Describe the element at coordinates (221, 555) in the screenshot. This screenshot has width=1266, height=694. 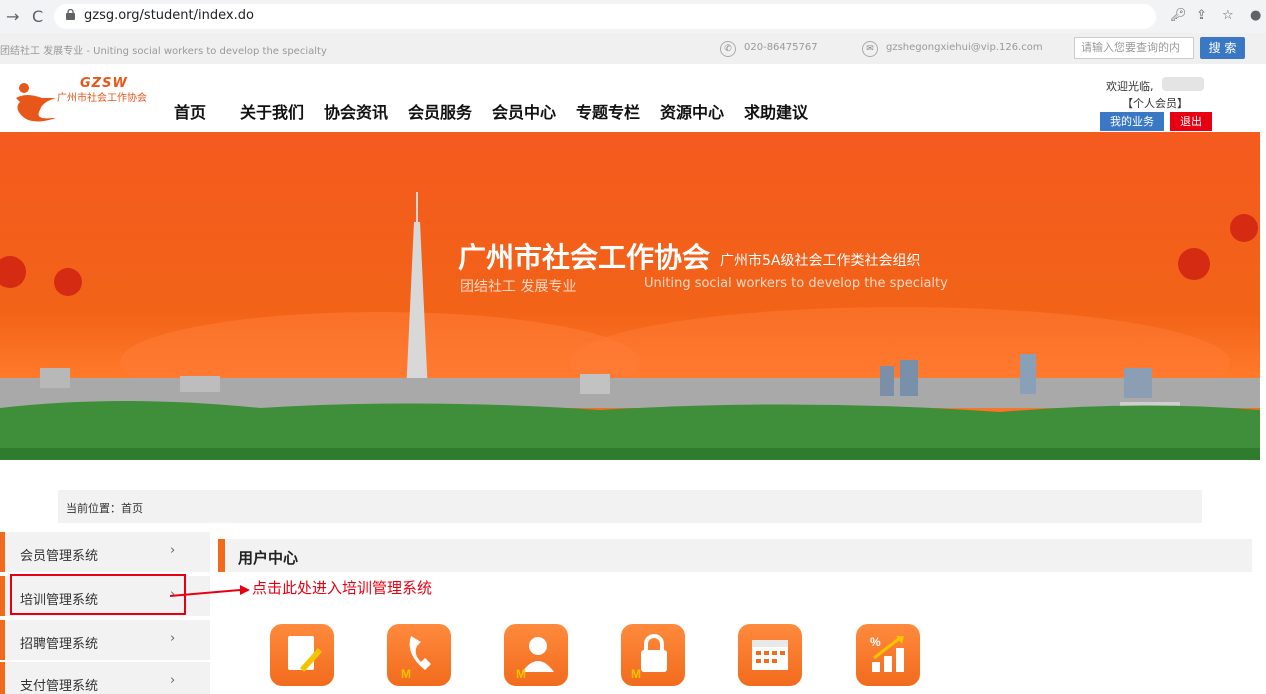
I see `user-center-accent` at that location.